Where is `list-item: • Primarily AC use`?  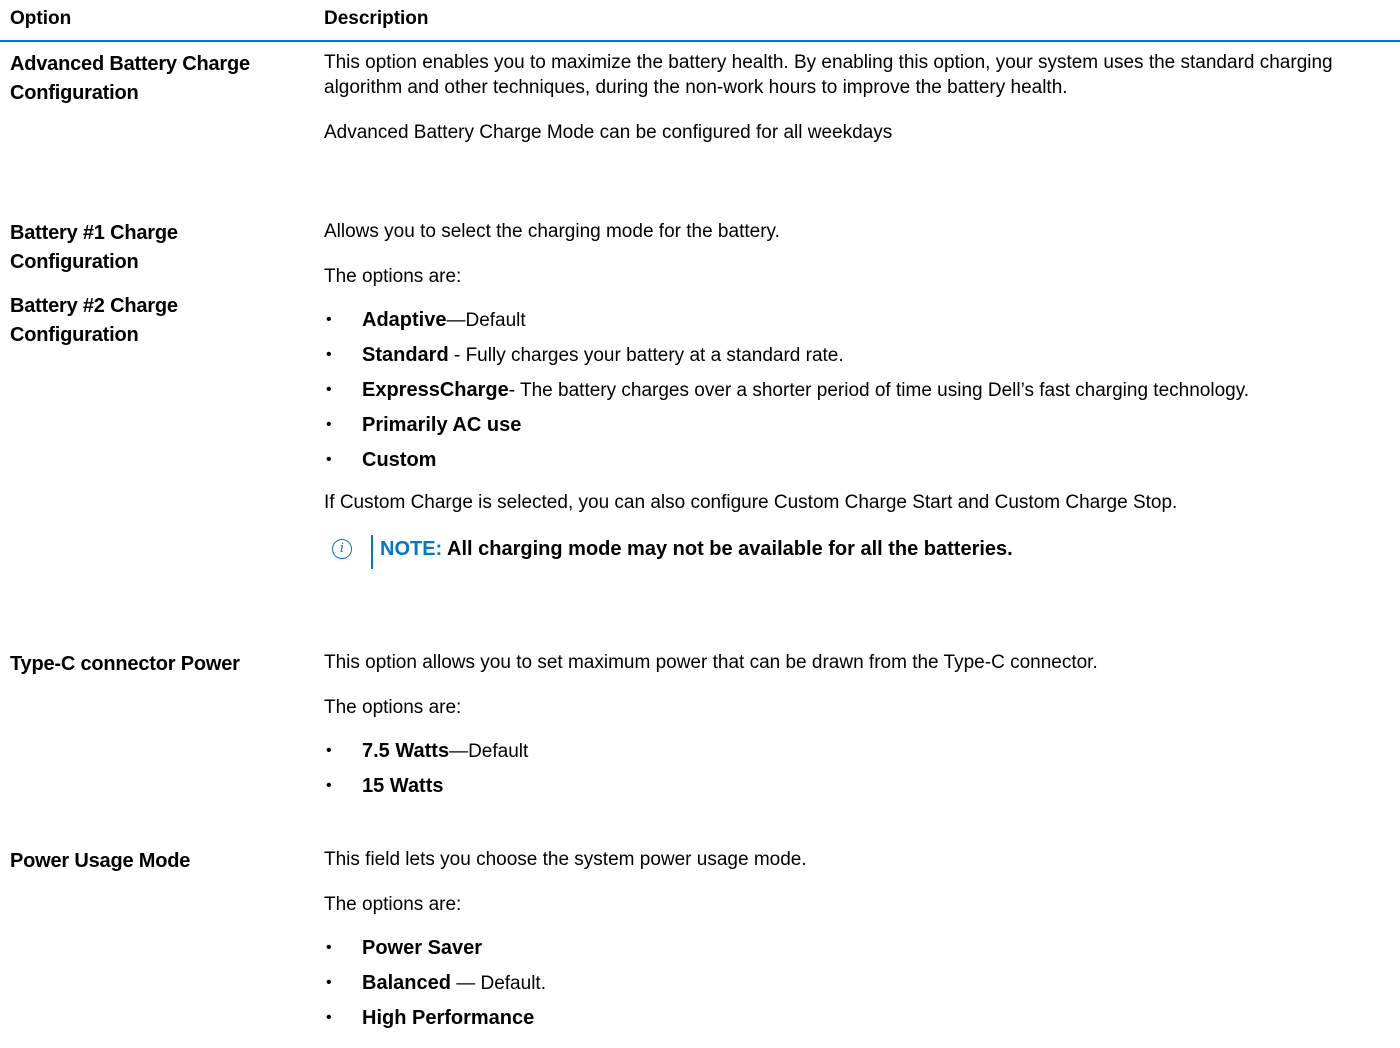
list-item: • Primarily AC use is located at coordinates (424, 425).